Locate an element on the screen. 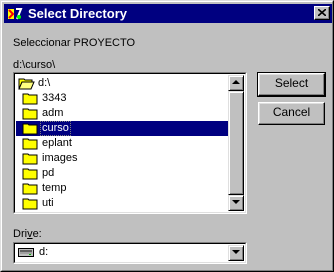 Image resolution: width=334 pixels, height=272 pixels. window-title: Select Directory is located at coordinates (77, 13).